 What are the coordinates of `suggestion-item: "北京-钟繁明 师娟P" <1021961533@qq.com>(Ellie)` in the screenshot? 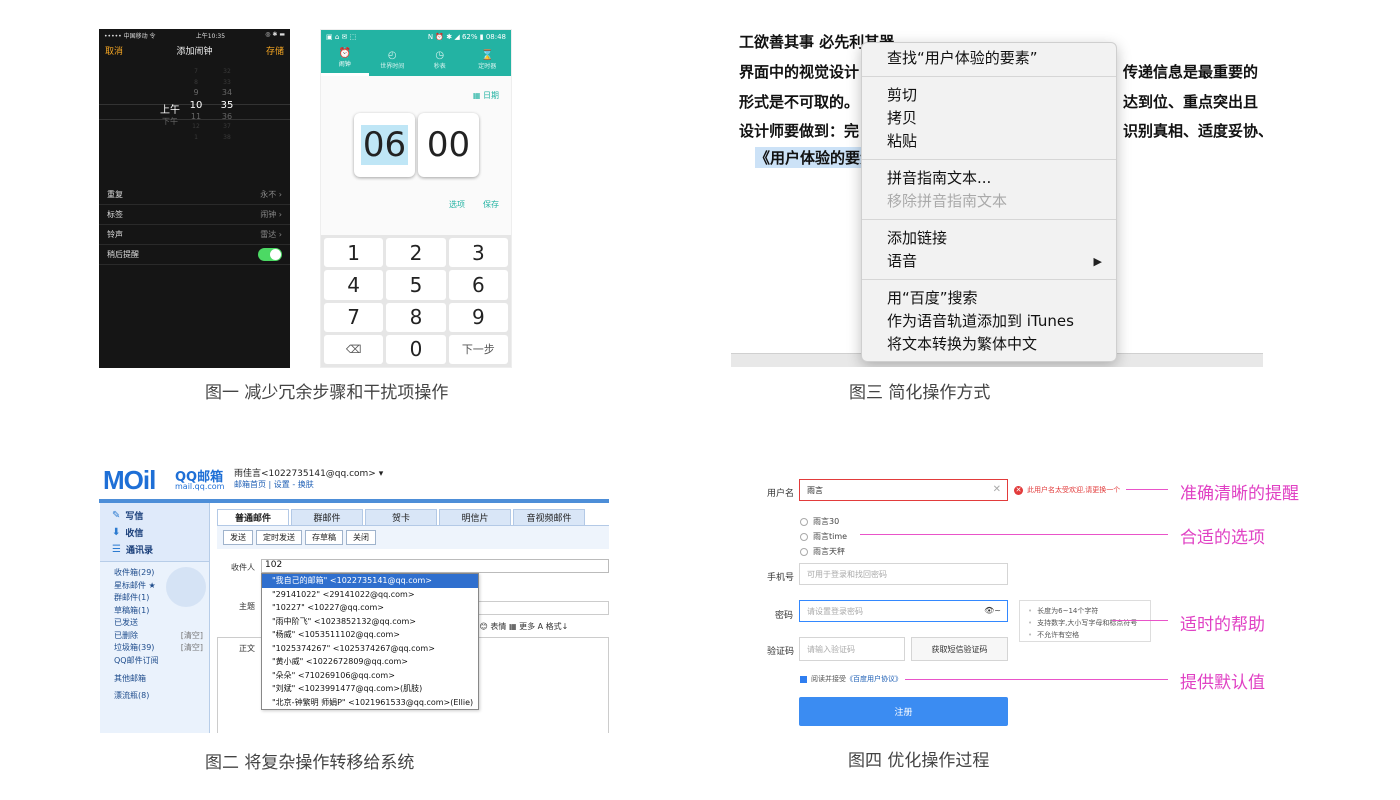 It's located at (370, 703).